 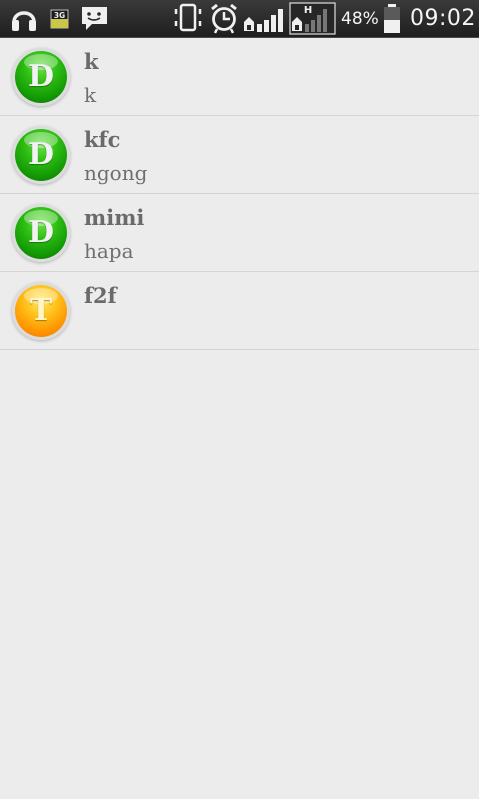 What do you see at coordinates (308, 10) in the screenshot?
I see `svg-text: H` at bounding box center [308, 10].